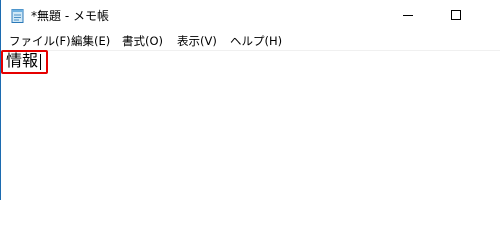 This screenshot has height=240, width=500. Describe the element at coordinates (142, 41) in the screenshot. I see `menu-format: 書式(O)` at that location.